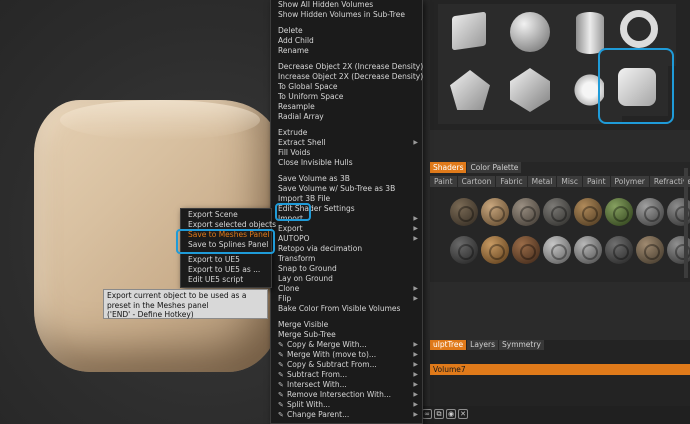 The width and height of the screenshot is (690, 424). I want to click on menu-item-subtract-from: ✎ Subtract From... ▶, so click(346, 375).